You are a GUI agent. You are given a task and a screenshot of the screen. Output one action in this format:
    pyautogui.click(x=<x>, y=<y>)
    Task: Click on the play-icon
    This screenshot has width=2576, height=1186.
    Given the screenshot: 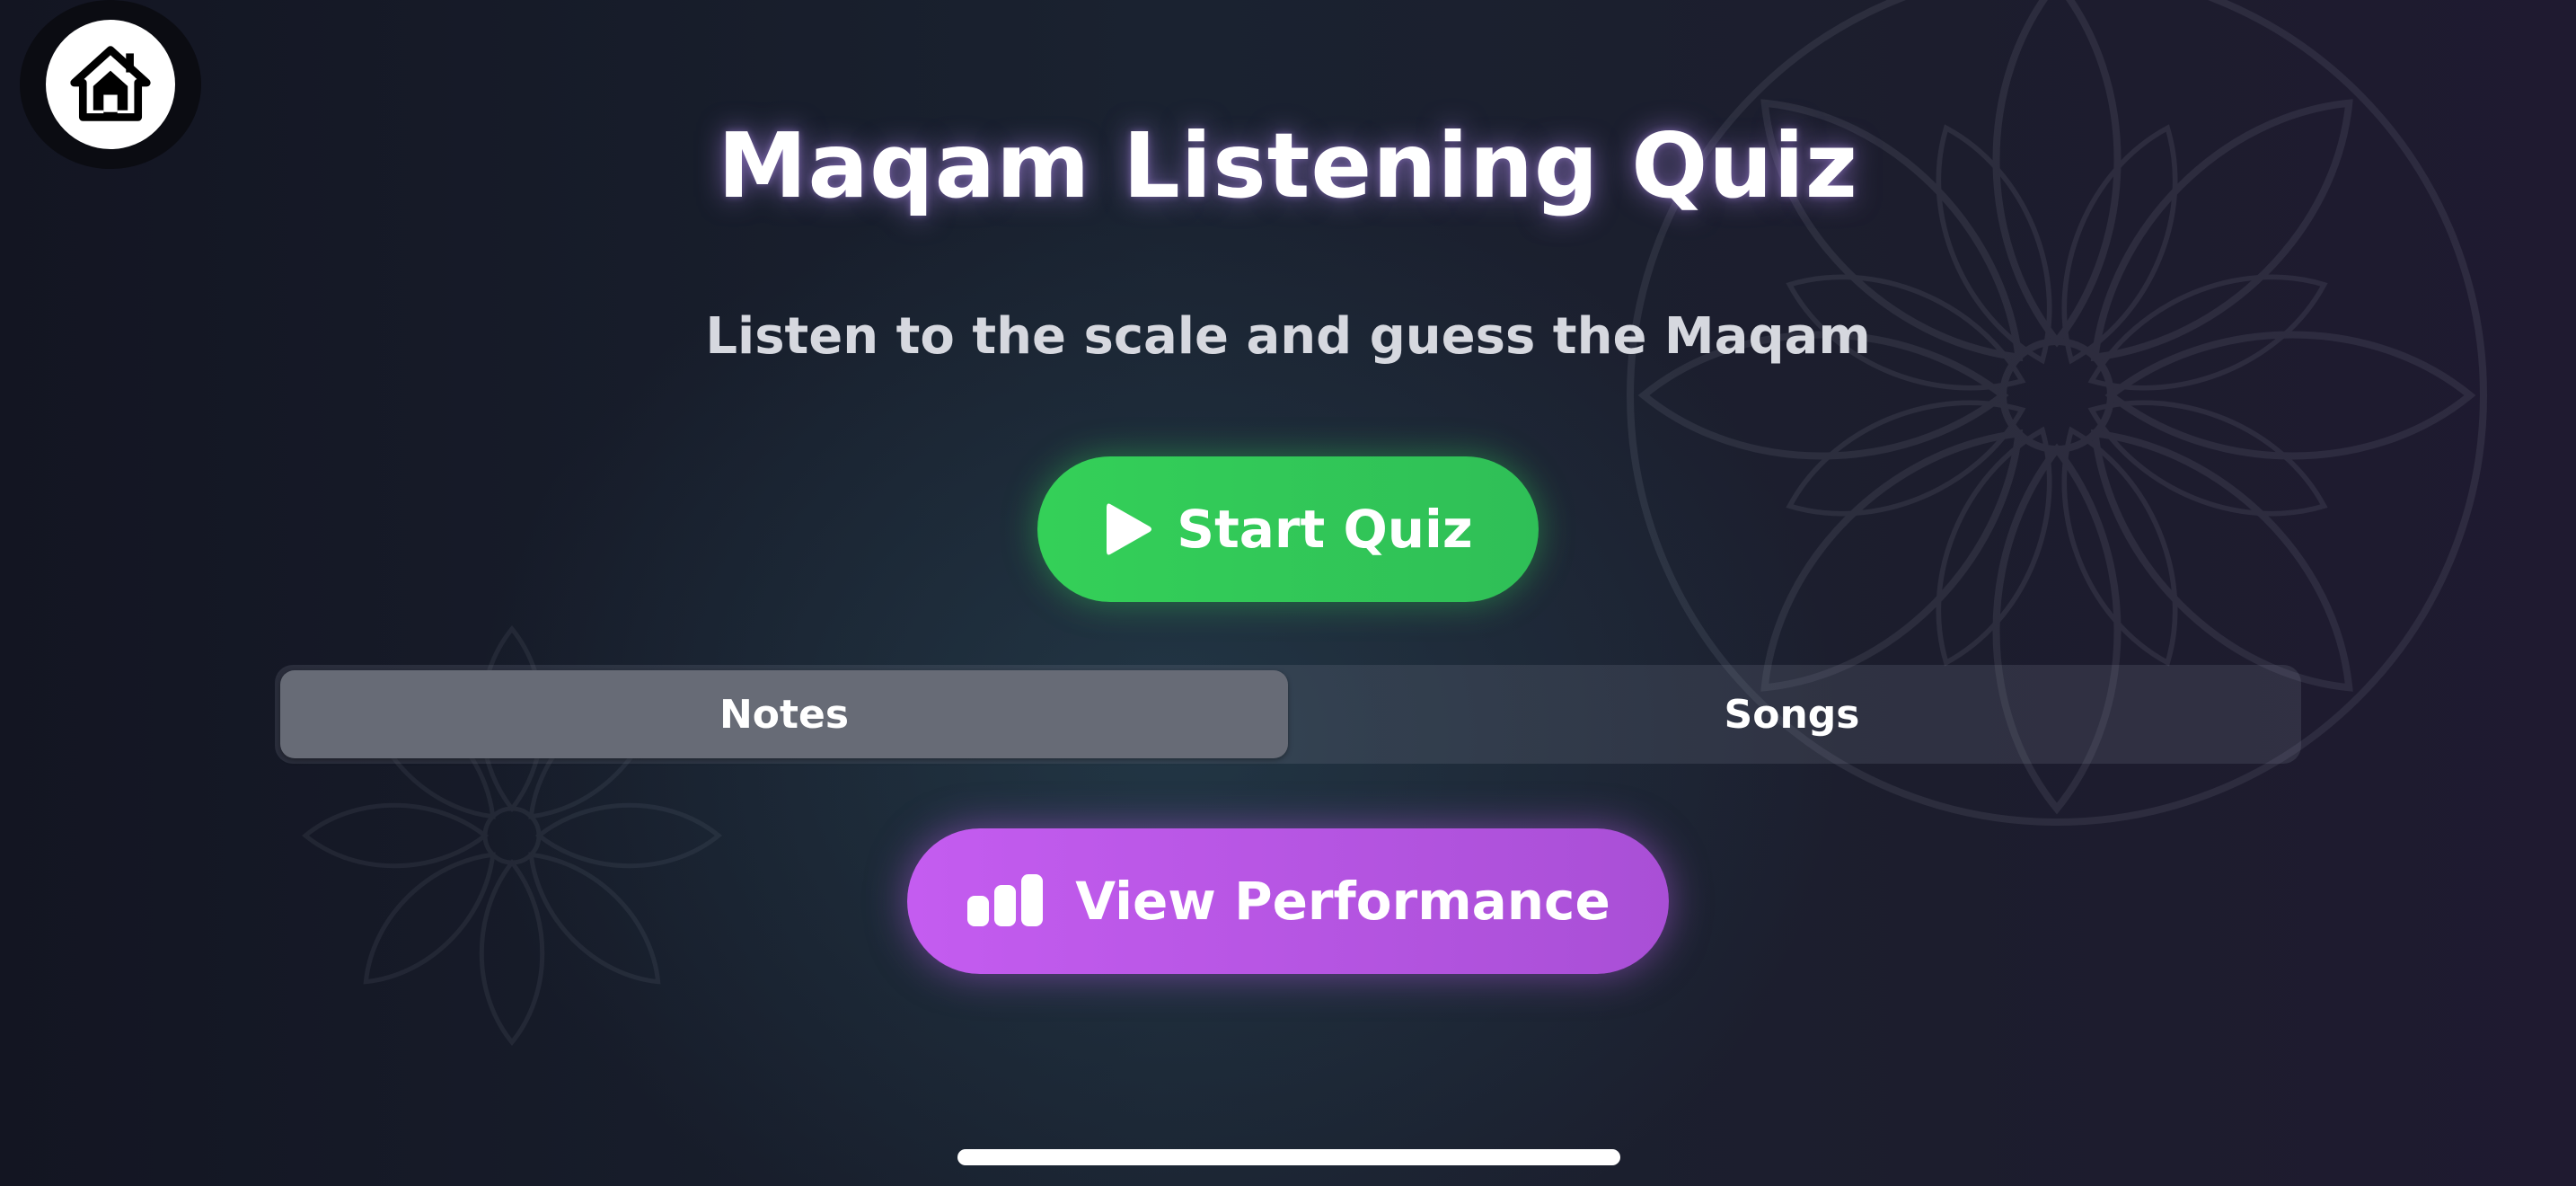 What is the action you would take?
    pyautogui.click(x=1129, y=529)
    